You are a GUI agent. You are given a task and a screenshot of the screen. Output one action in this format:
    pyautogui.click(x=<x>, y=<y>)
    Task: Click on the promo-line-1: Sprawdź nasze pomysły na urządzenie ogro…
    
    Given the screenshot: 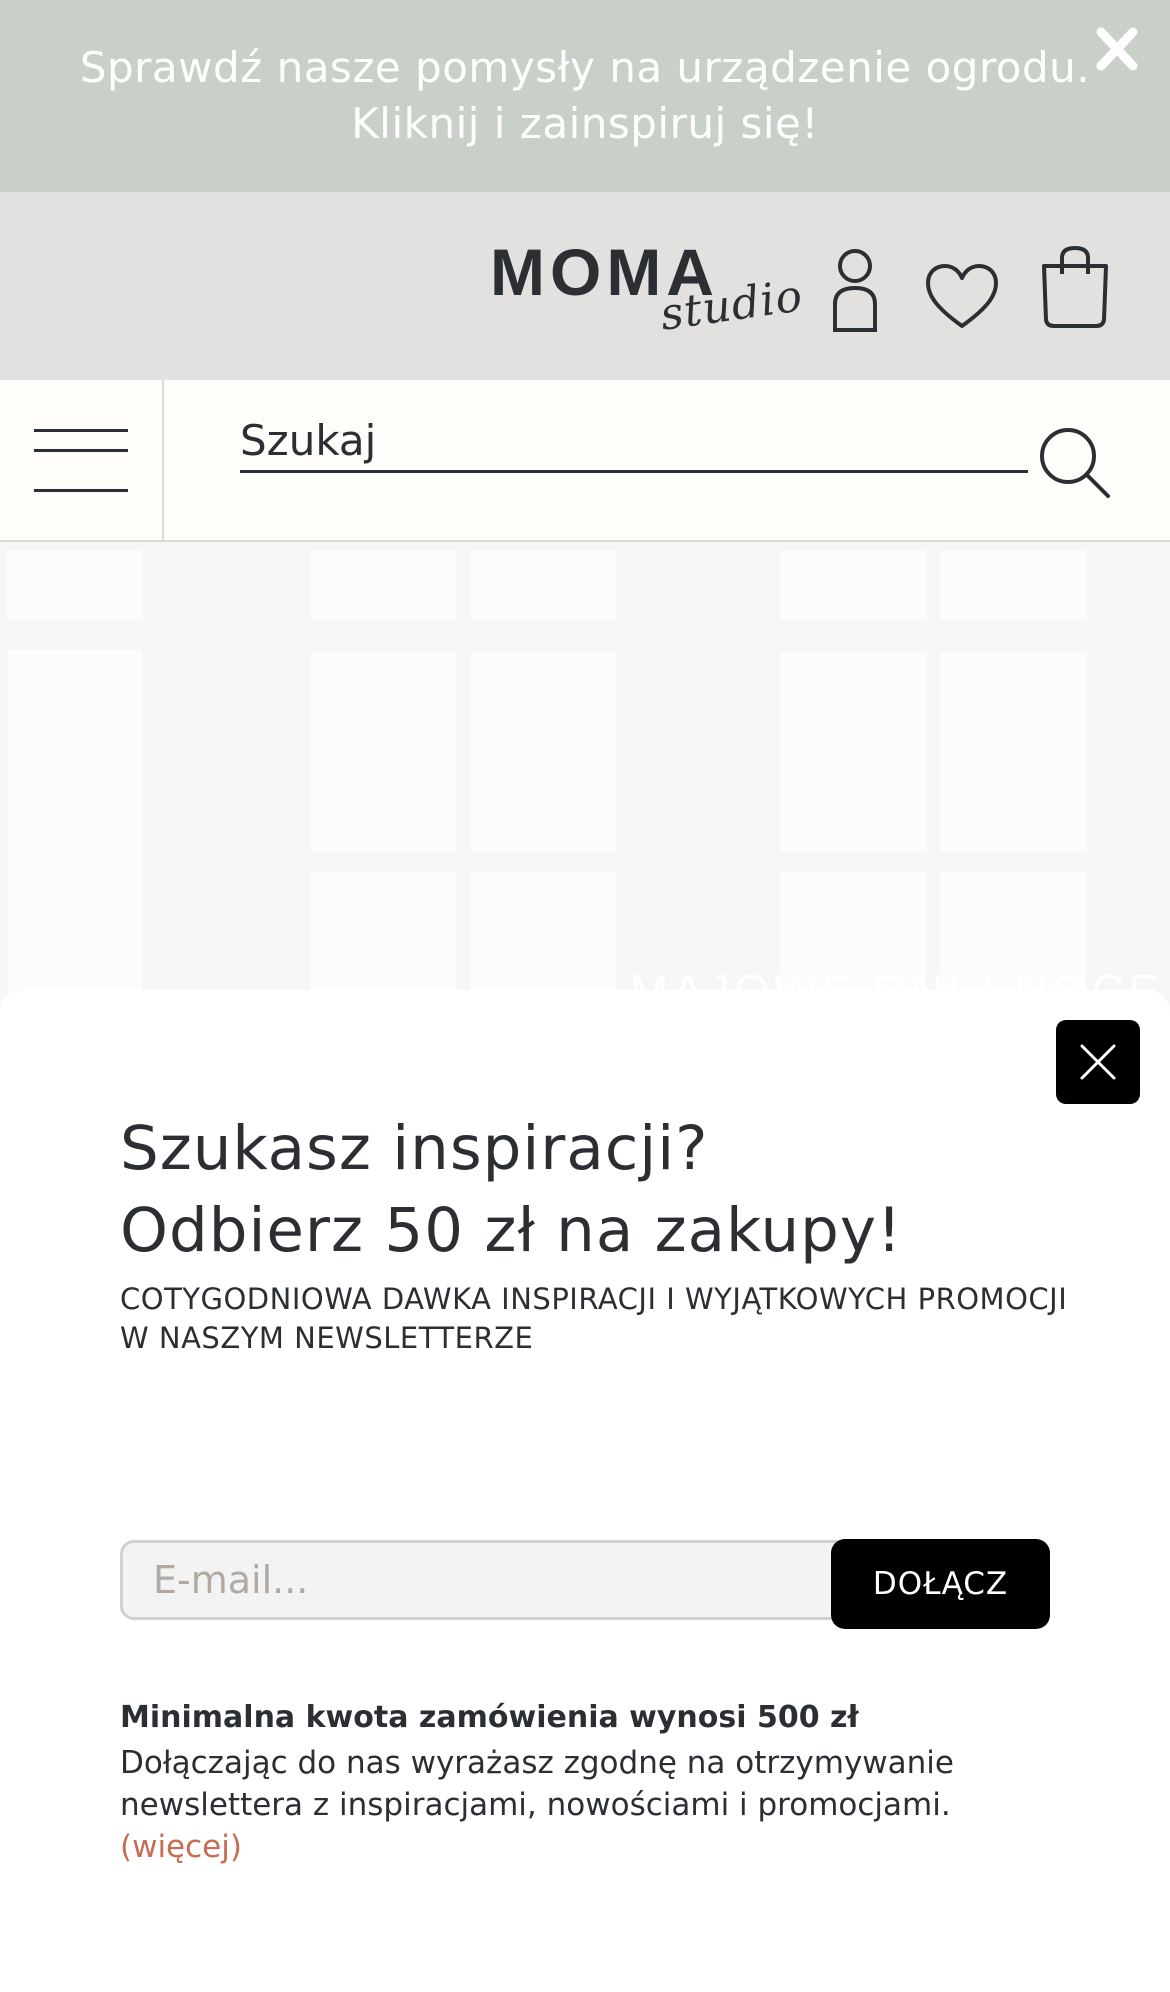 What is the action you would take?
    pyautogui.click(x=585, y=68)
    